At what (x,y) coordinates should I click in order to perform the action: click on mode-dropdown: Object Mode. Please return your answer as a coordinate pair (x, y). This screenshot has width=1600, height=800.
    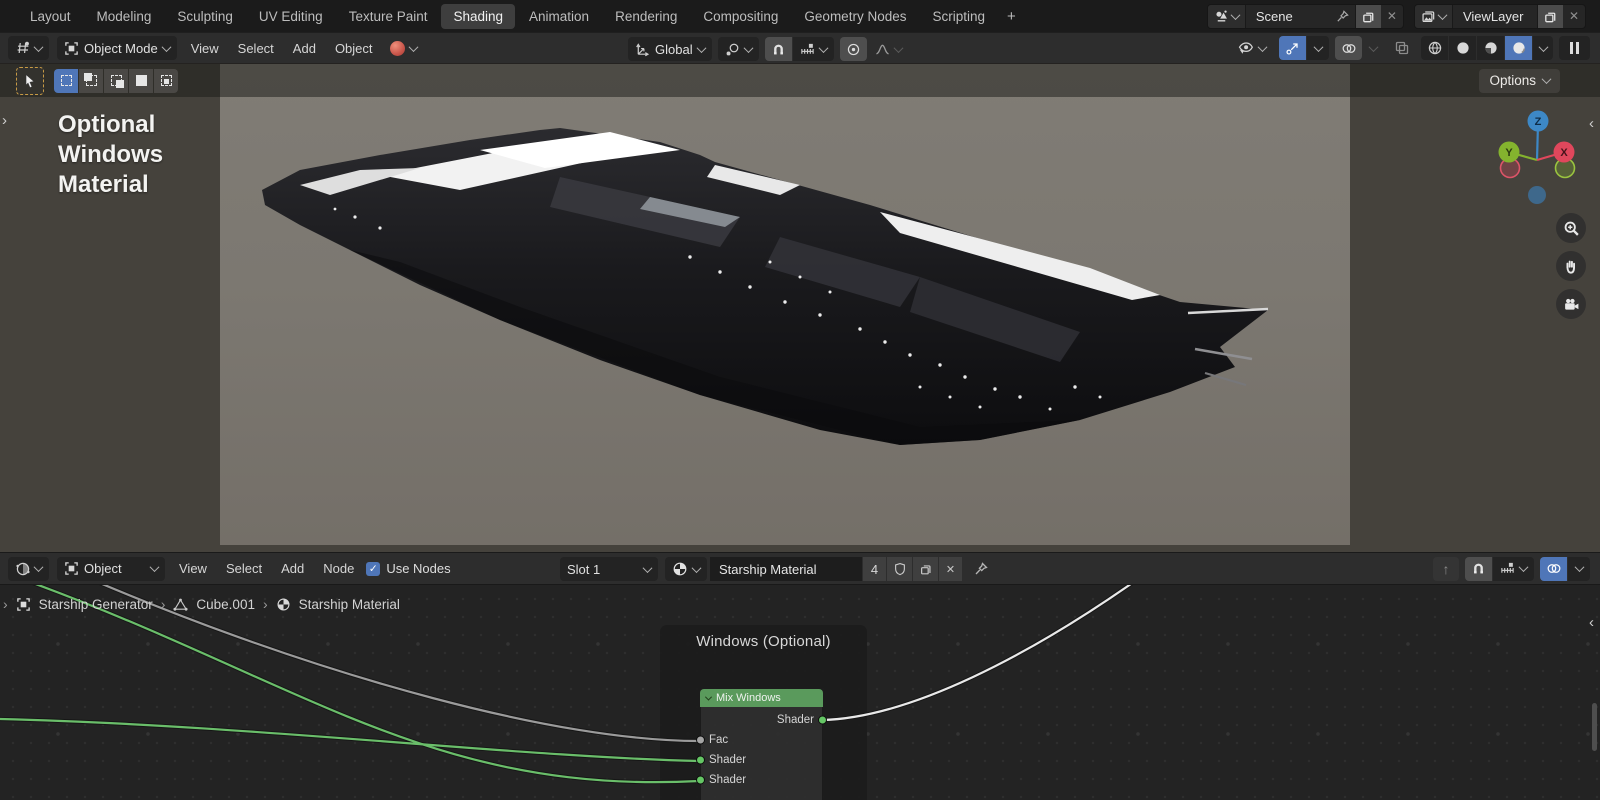
    Looking at the image, I should click on (117, 48).